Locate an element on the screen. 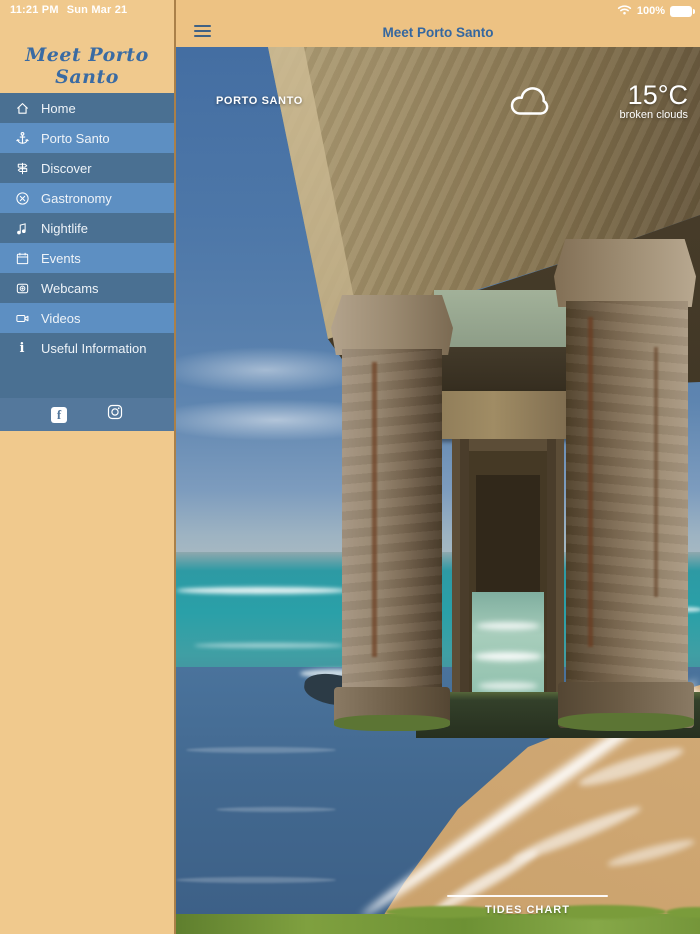 The width and height of the screenshot is (700, 934). menu-footer-spacer is located at coordinates (87, 380).